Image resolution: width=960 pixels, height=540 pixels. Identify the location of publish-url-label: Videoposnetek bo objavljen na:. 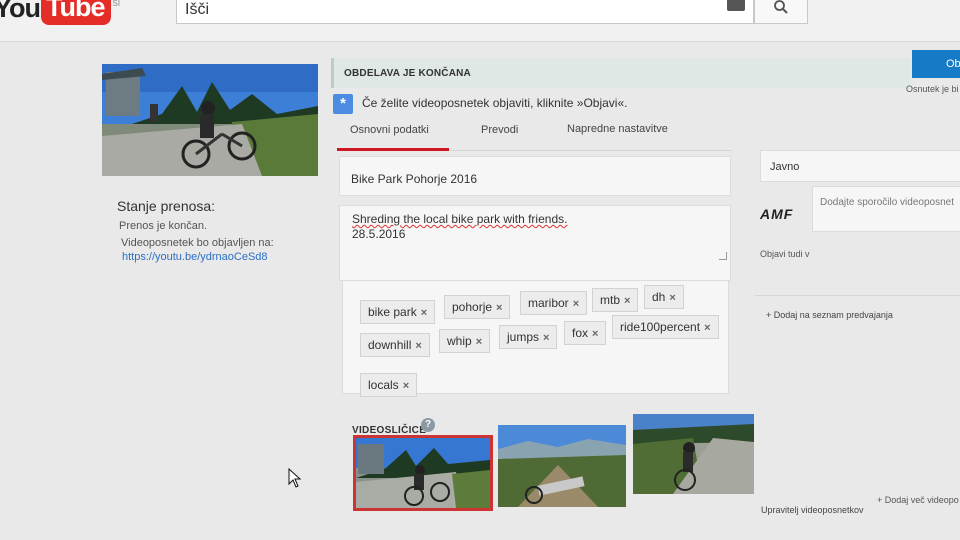
(197, 243).